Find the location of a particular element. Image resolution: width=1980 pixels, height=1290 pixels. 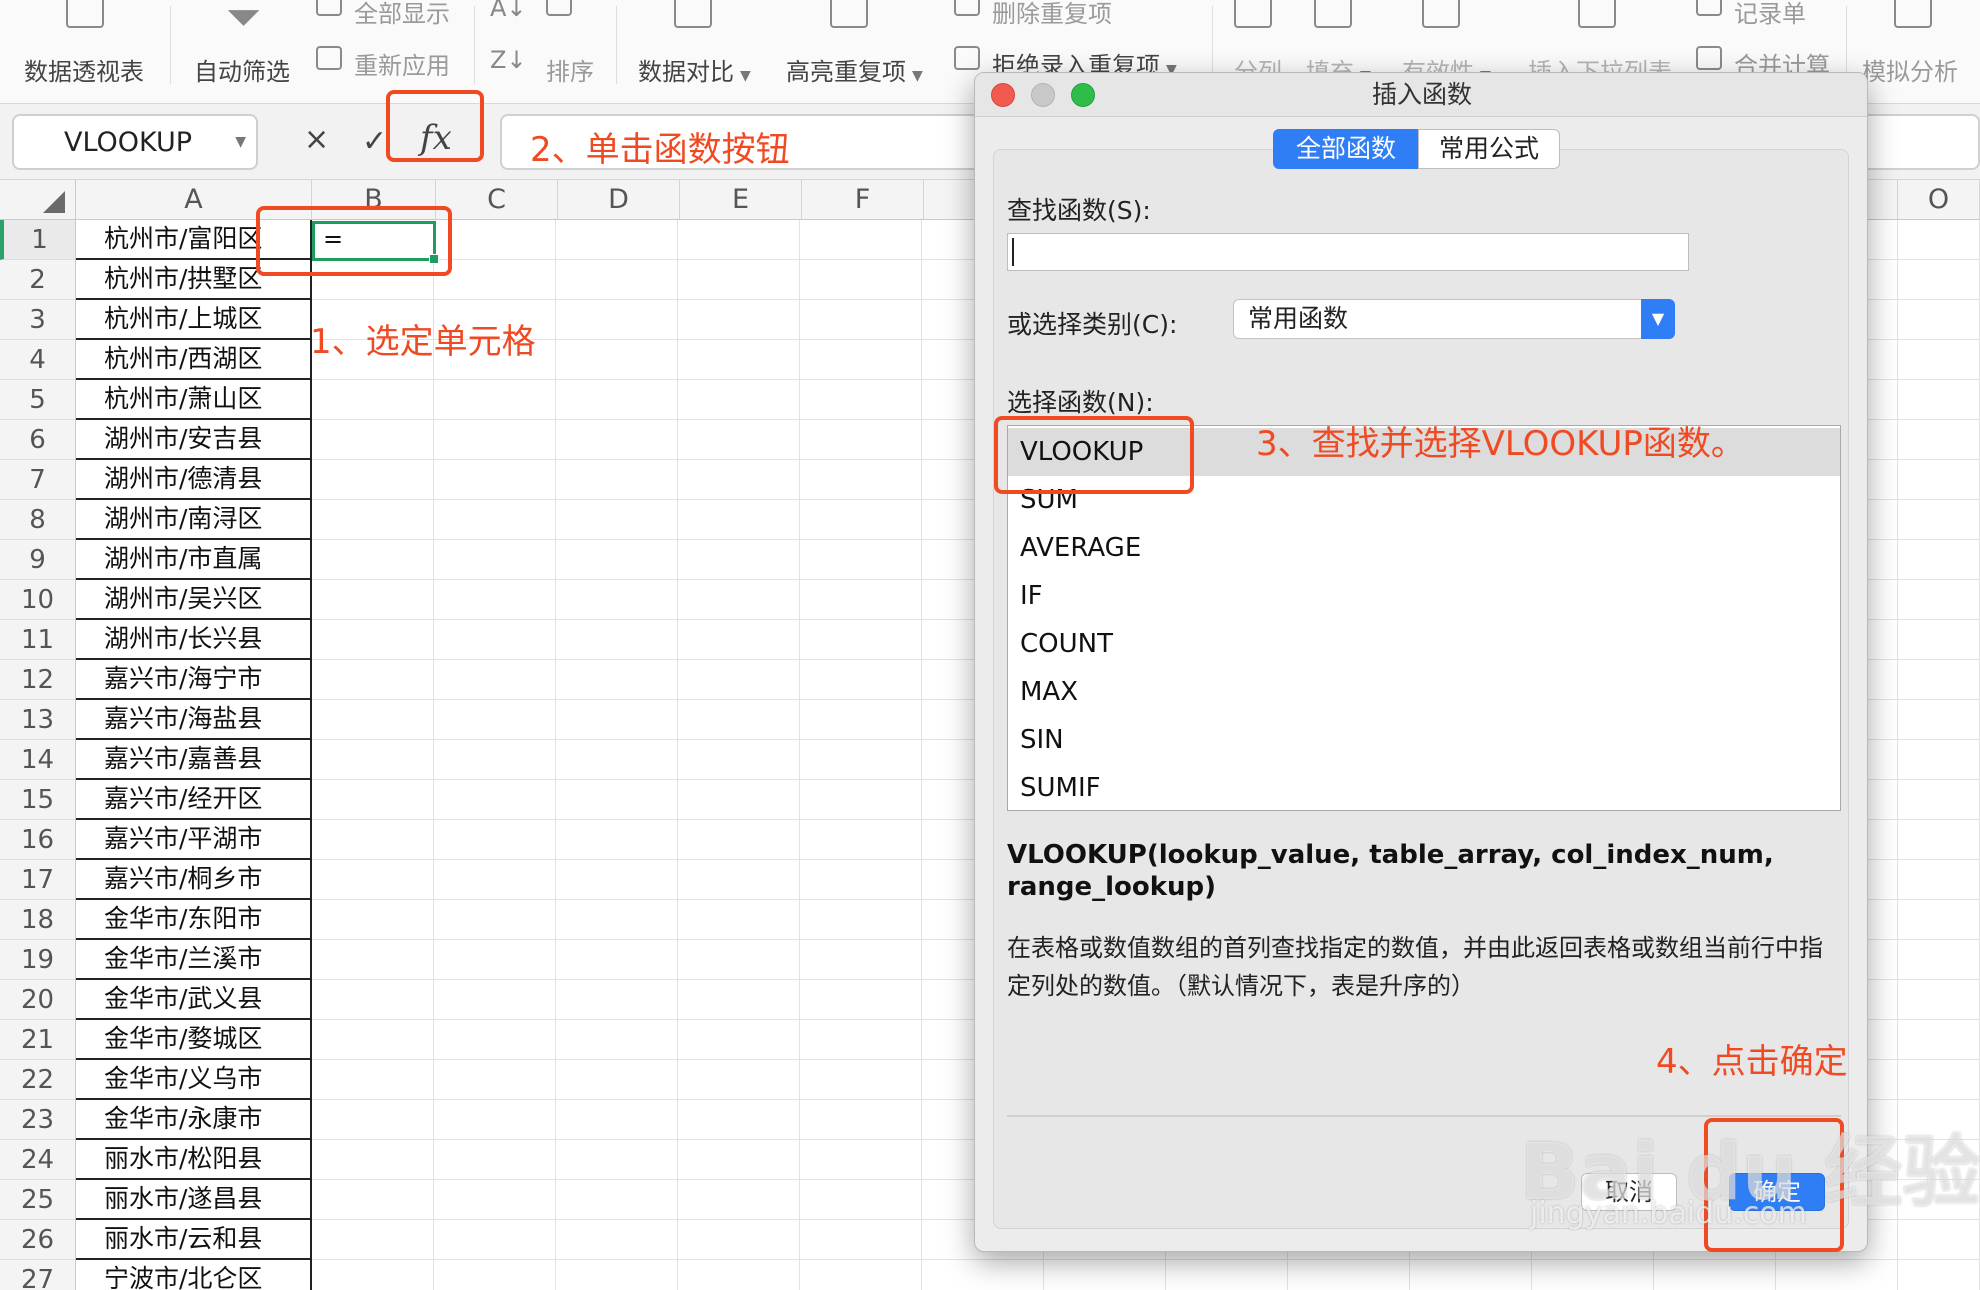

cell-a: 嘉兴市/桐乡市 is located at coordinates (194, 880).